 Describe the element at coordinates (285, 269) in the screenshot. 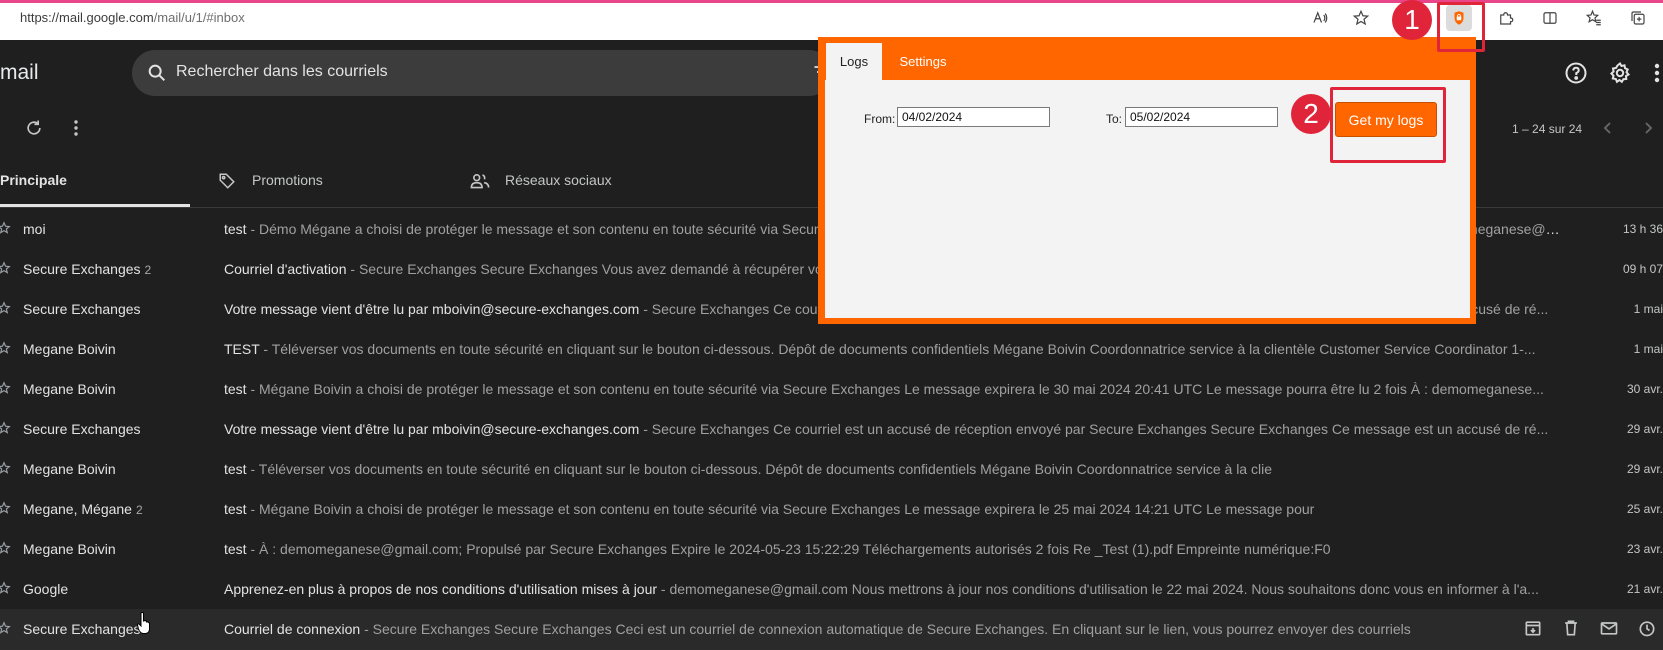

I see `email-subject: Courriel d'activation` at that location.